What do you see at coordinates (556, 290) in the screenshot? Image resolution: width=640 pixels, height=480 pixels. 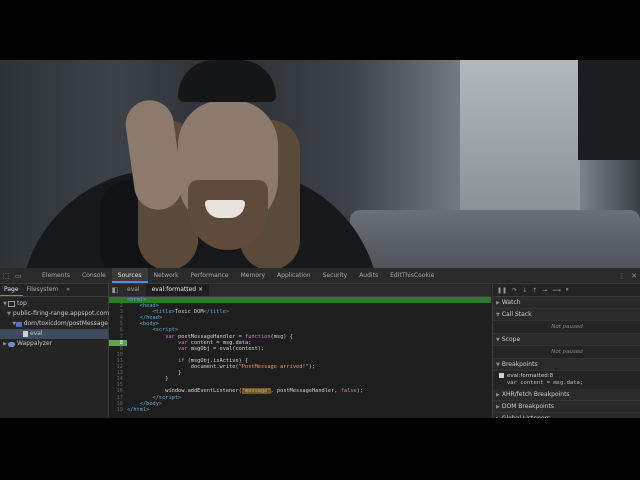 I see `deactivate-breakpoints-icon: ⟿` at bounding box center [556, 290].